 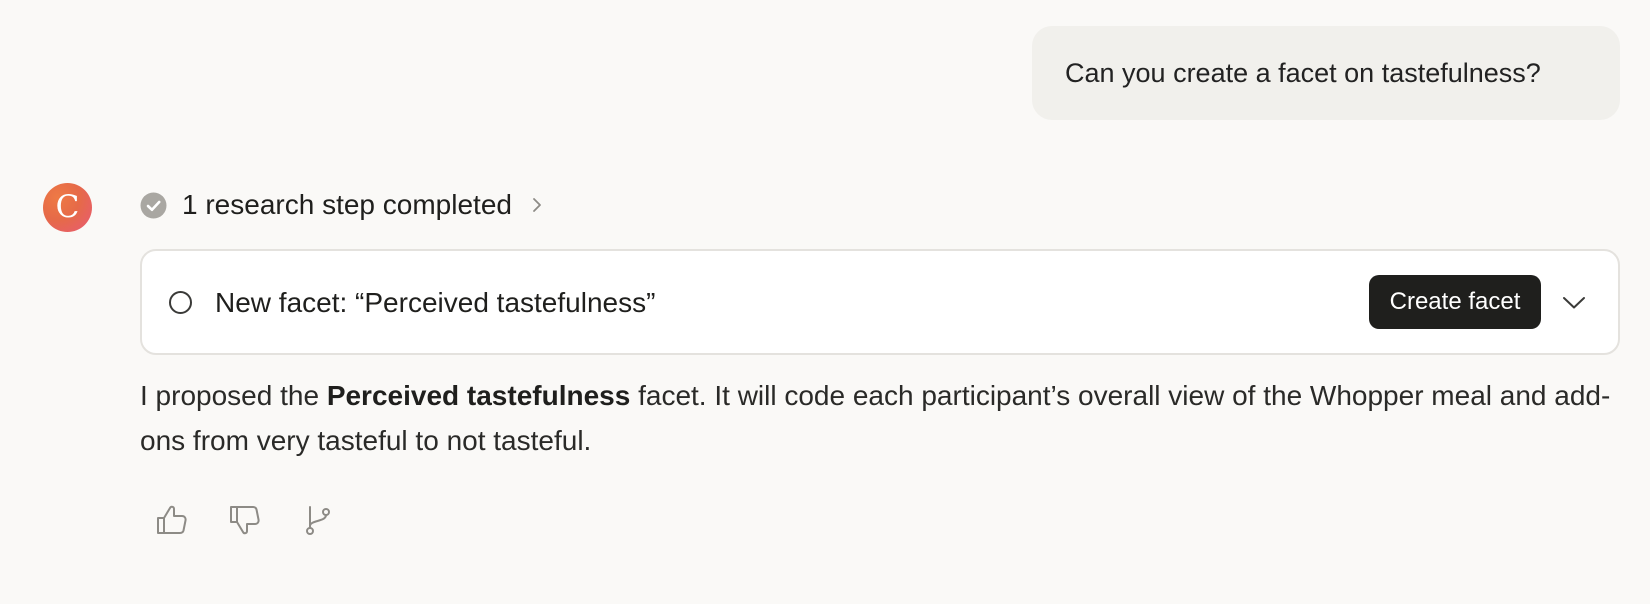 I want to click on chevron-down-icon, so click(x=1574, y=303).